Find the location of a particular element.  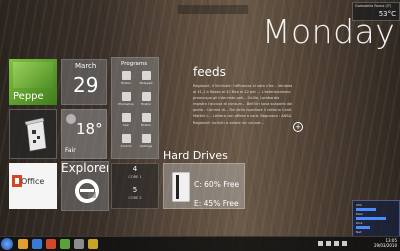

clock: 13:05 29/03/2010 is located at coordinates (385, 243).